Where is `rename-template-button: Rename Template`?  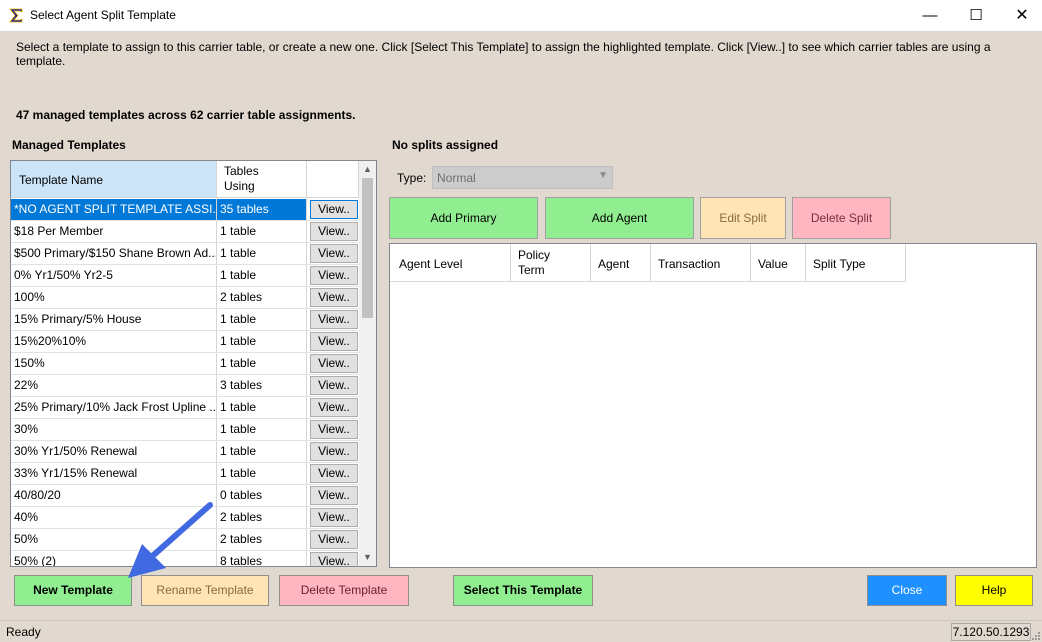
rename-template-button: Rename Template is located at coordinates (205, 590).